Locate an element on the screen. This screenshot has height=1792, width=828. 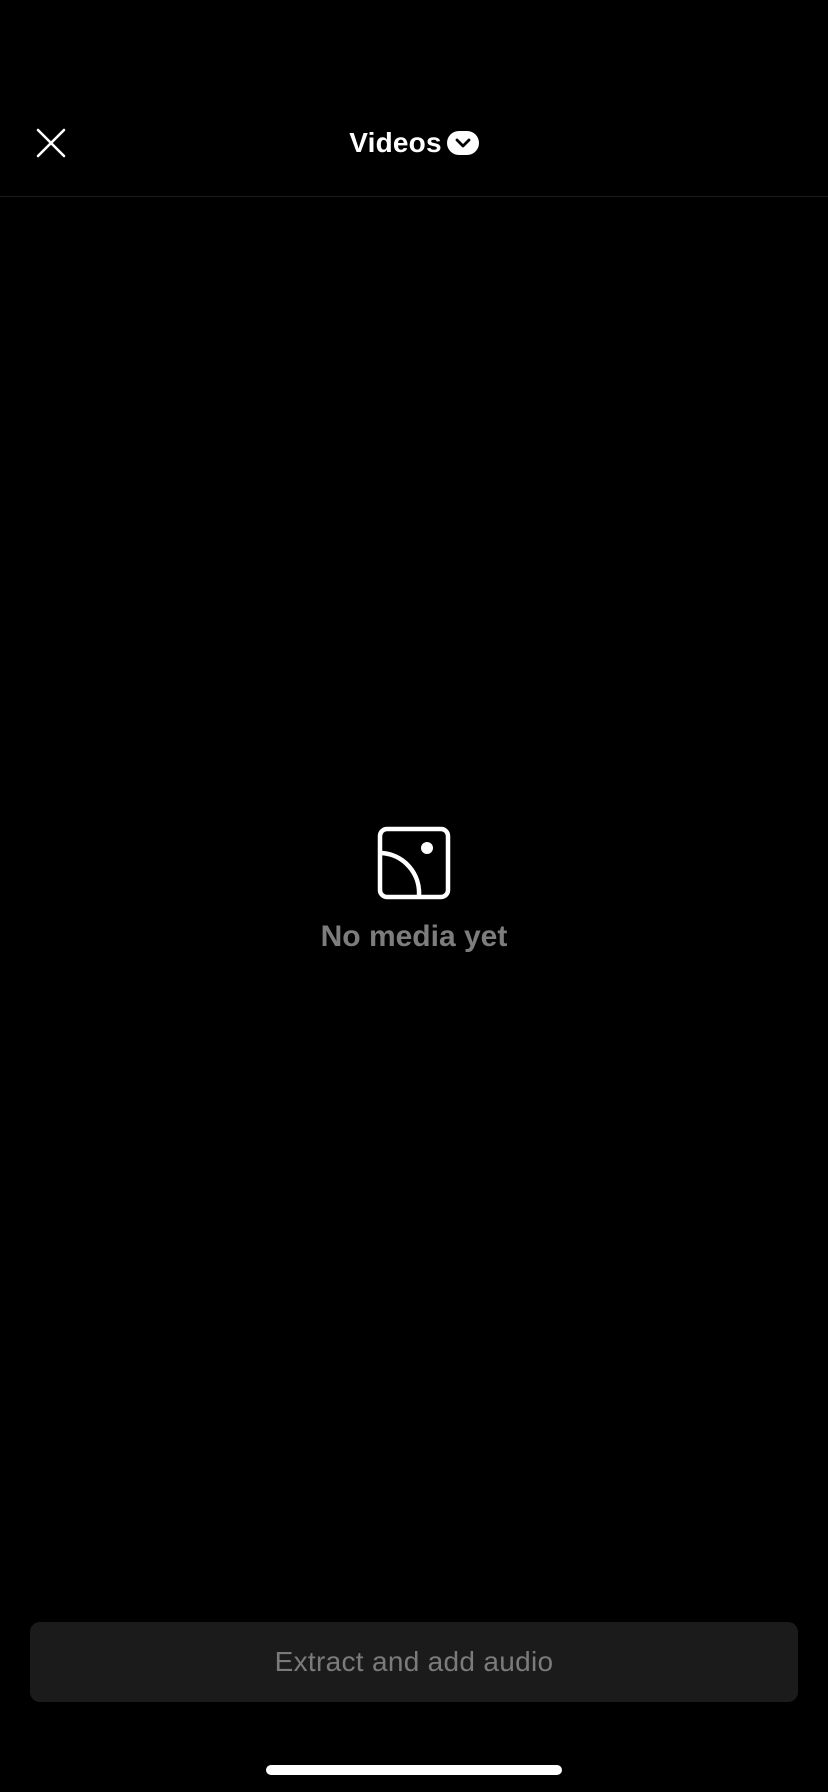
album-selector: Videos is located at coordinates (414, 143).